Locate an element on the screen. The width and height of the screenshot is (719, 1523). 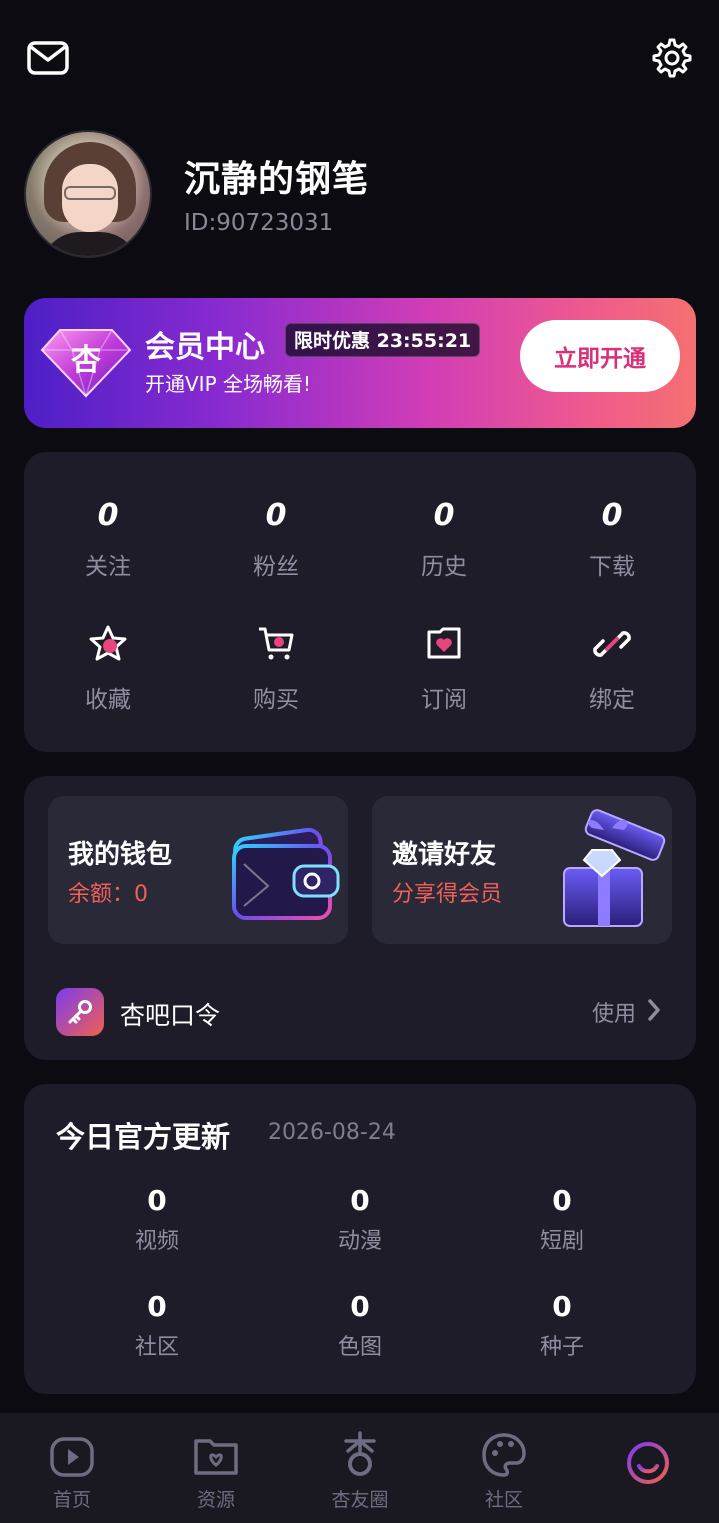
tool-subscriptions: 订阅 is located at coordinates (444, 669).